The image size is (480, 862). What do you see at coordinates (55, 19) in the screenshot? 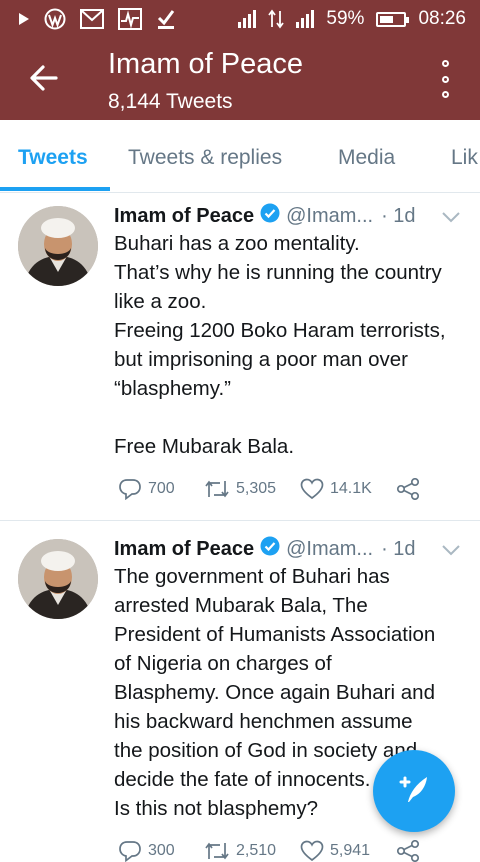
I see `wordpress-icon` at bounding box center [55, 19].